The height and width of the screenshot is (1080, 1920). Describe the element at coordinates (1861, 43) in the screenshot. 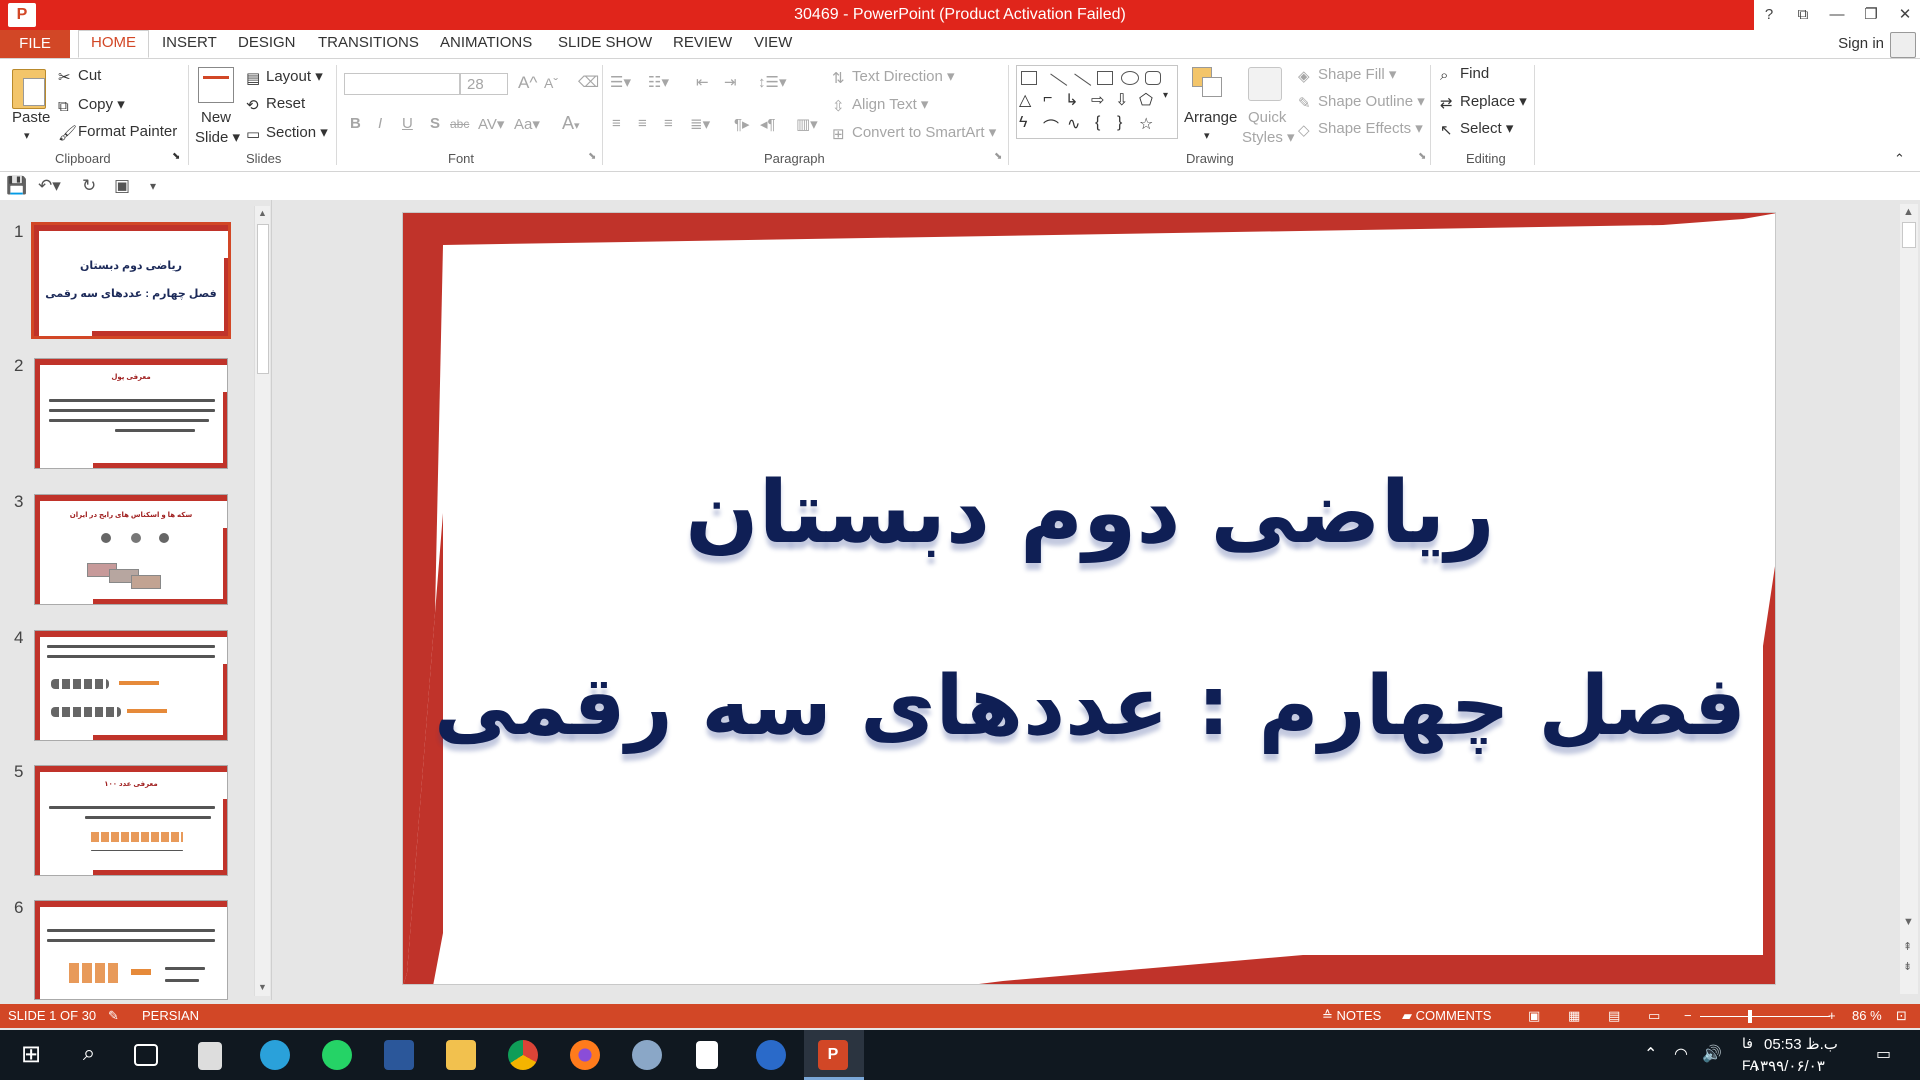

I see `sign-in-link: Sign in` at that location.